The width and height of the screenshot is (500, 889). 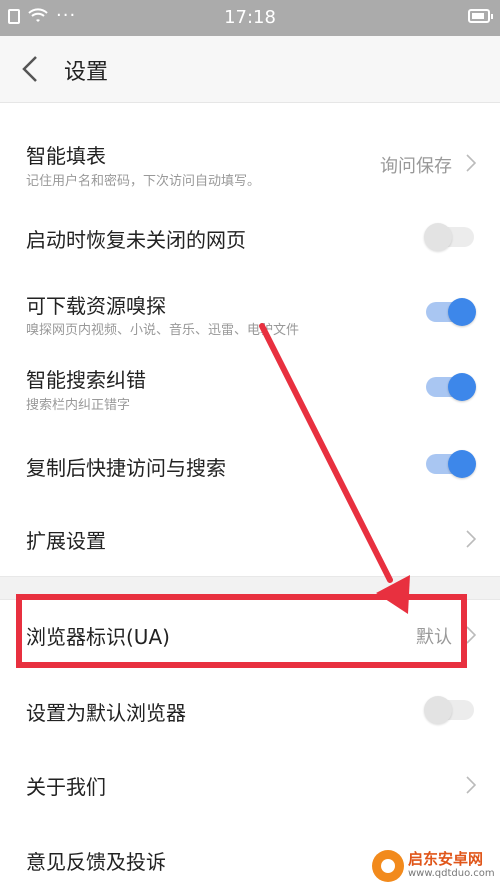 What do you see at coordinates (96, 306) in the screenshot?
I see `setting-title: 可下载资源嗅探` at bounding box center [96, 306].